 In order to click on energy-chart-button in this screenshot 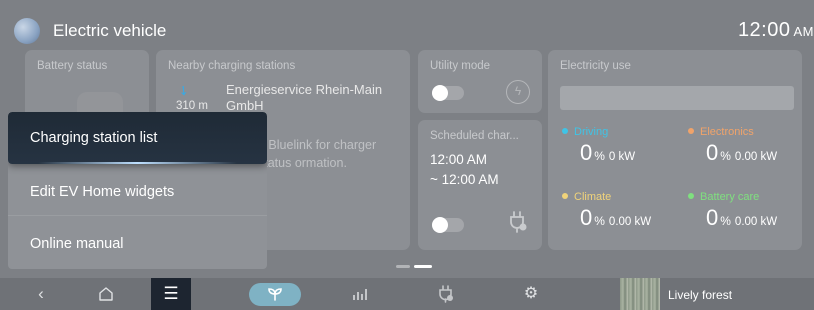, I will do `click(360, 294)`.